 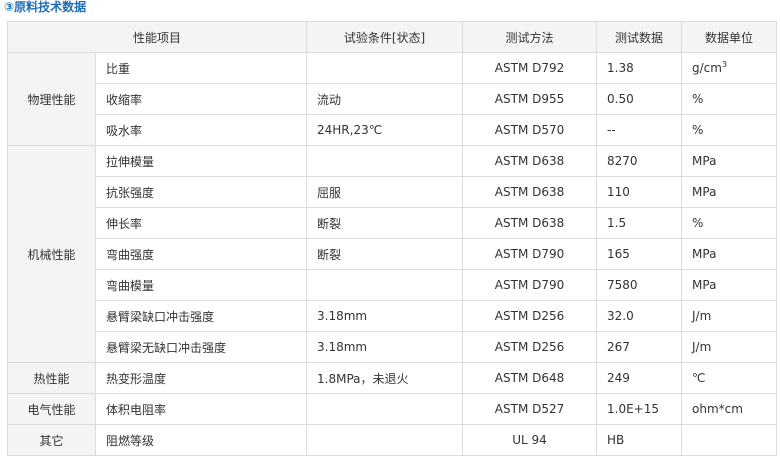 What do you see at coordinates (51, 440) in the screenshot?
I see `category-cell: 其它` at bounding box center [51, 440].